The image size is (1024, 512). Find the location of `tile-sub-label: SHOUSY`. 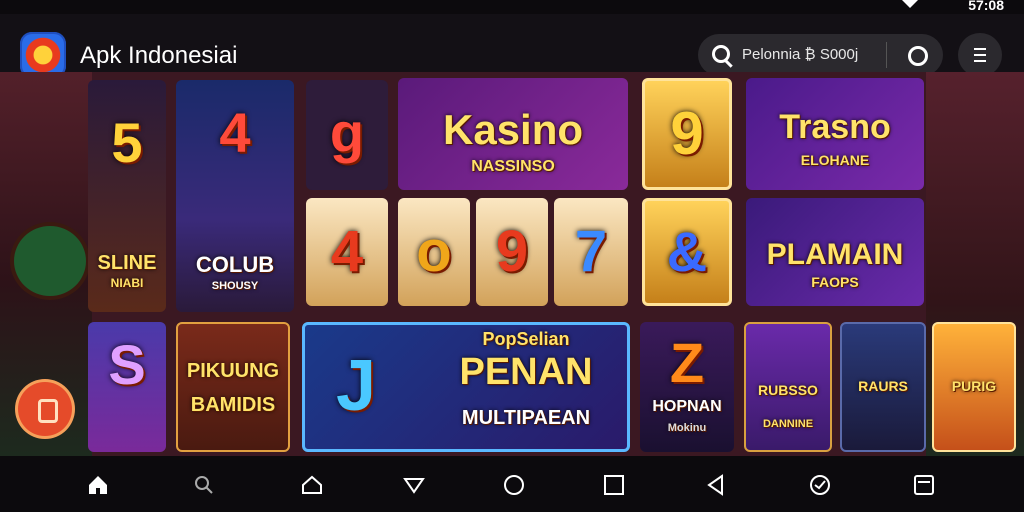

tile-sub-label: SHOUSY is located at coordinates (235, 286).